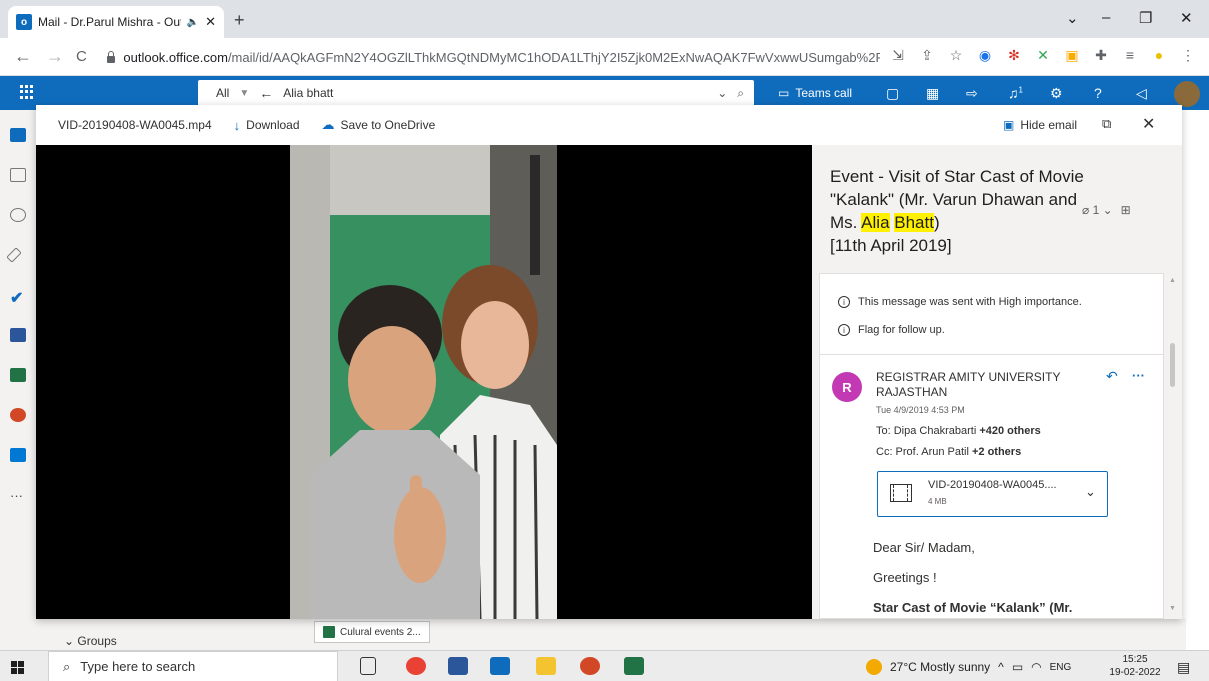 This screenshot has height=681, width=1209. I want to click on feedback-icon: ◁, so click(1141, 93).